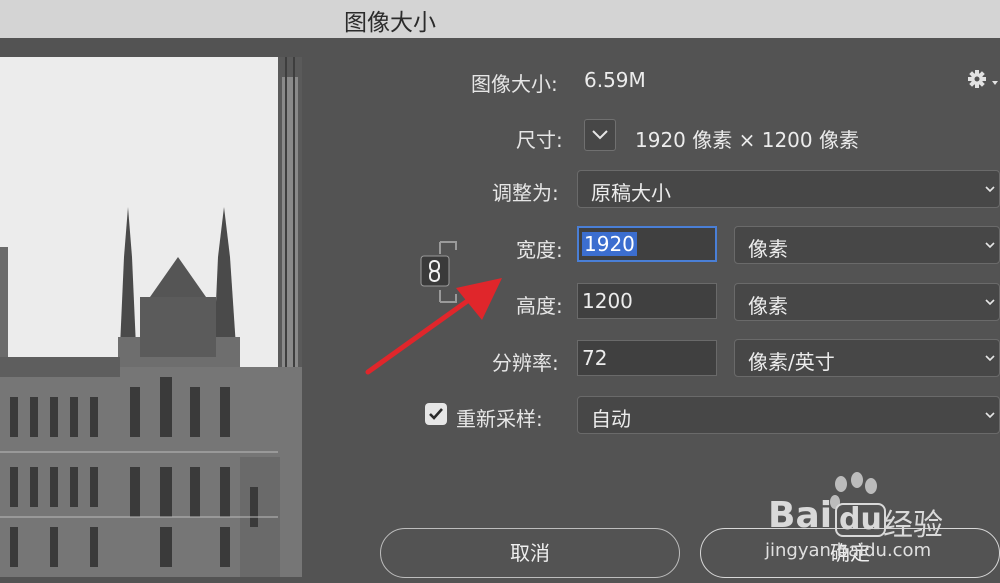 The height and width of the screenshot is (583, 1000). Describe the element at coordinates (631, 193) in the screenshot. I see `fit-to-value: 原稿大小` at that location.